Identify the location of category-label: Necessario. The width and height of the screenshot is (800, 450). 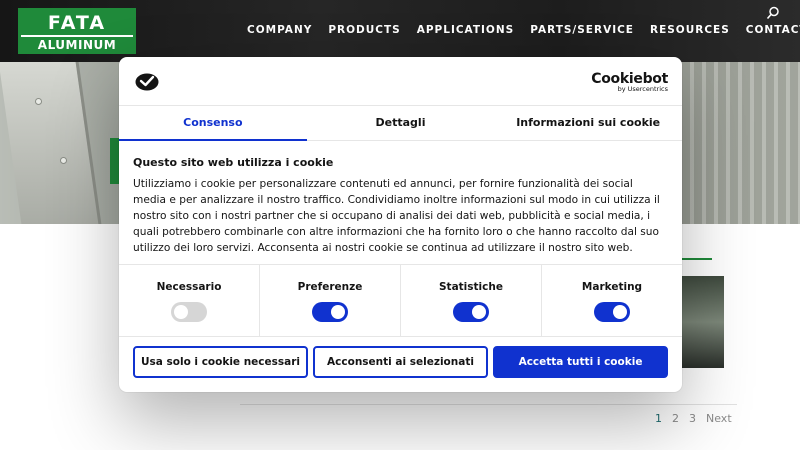
(189, 287).